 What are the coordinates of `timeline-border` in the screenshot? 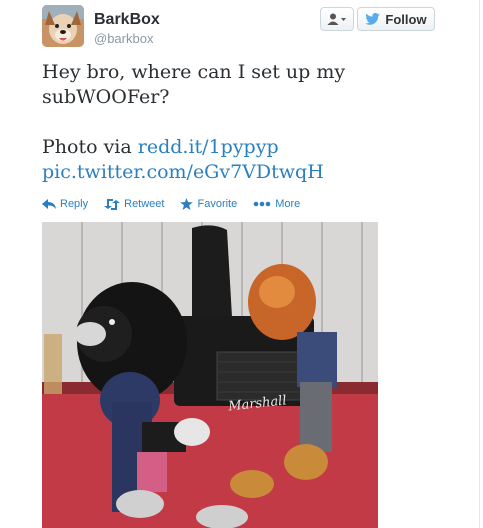 It's located at (479, 264).